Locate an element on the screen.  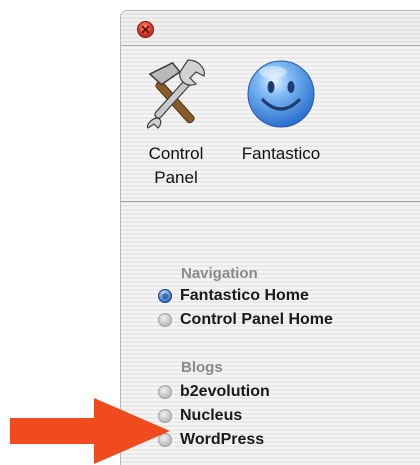
tools-icon is located at coordinates (176, 94).